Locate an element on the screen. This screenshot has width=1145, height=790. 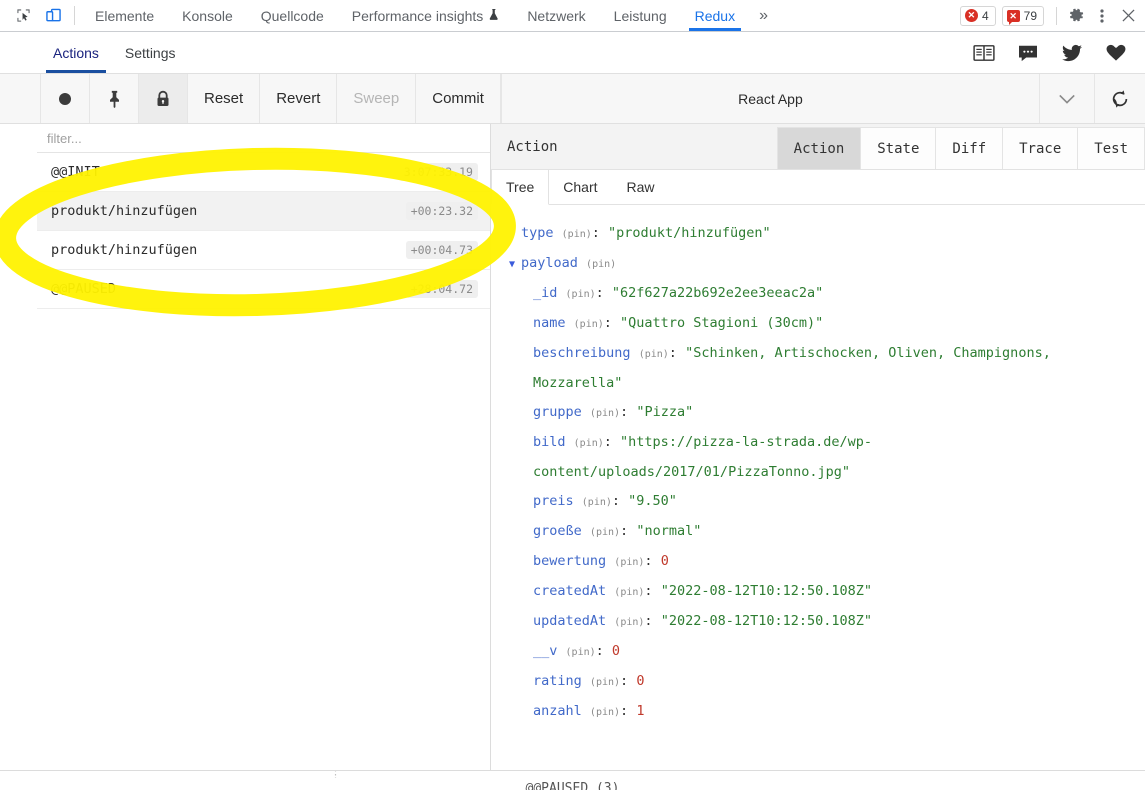
tab-settings: Settings is located at coordinates (150, 52).